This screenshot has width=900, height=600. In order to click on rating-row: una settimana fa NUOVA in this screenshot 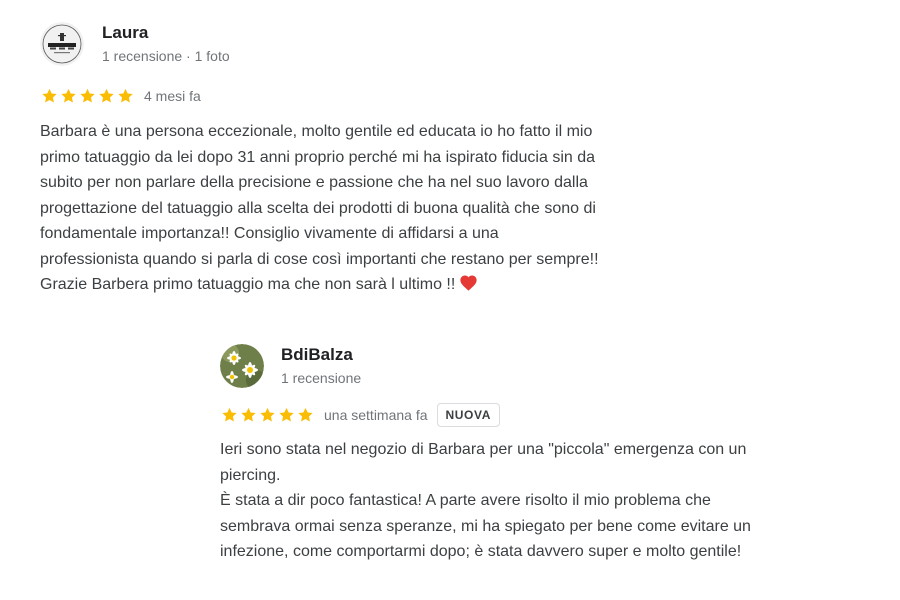, I will do `click(545, 415)`.